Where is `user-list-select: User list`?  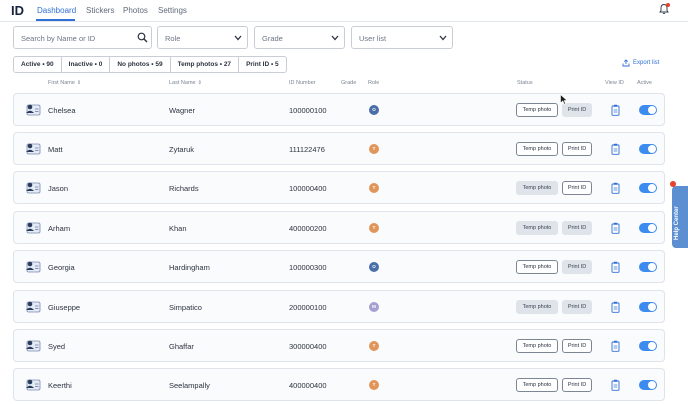 user-list-select: User list is located at coordinates (402, 37).